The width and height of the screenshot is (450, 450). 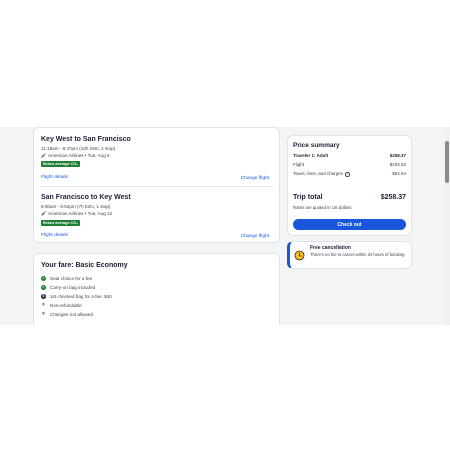 What do you see at coordinates (84, 265) in the screenshot?
I see `fare-title: Your fare: Basic Economy` at bounding box center [84, 265].